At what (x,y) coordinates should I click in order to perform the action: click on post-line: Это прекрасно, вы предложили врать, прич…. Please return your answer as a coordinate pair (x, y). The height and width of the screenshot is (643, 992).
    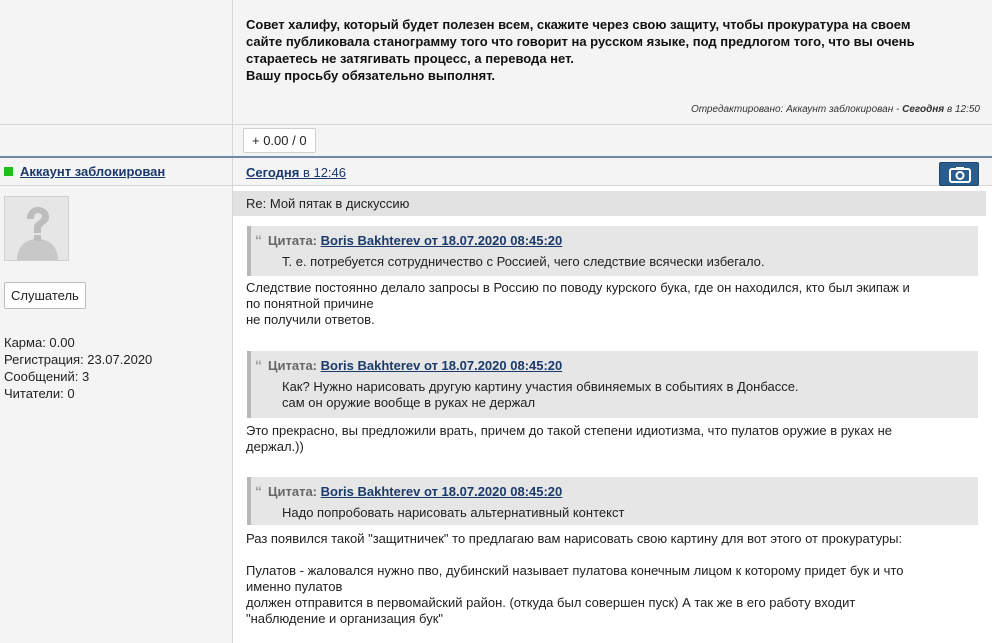
    Looking at the image, I should click on (569, 430).